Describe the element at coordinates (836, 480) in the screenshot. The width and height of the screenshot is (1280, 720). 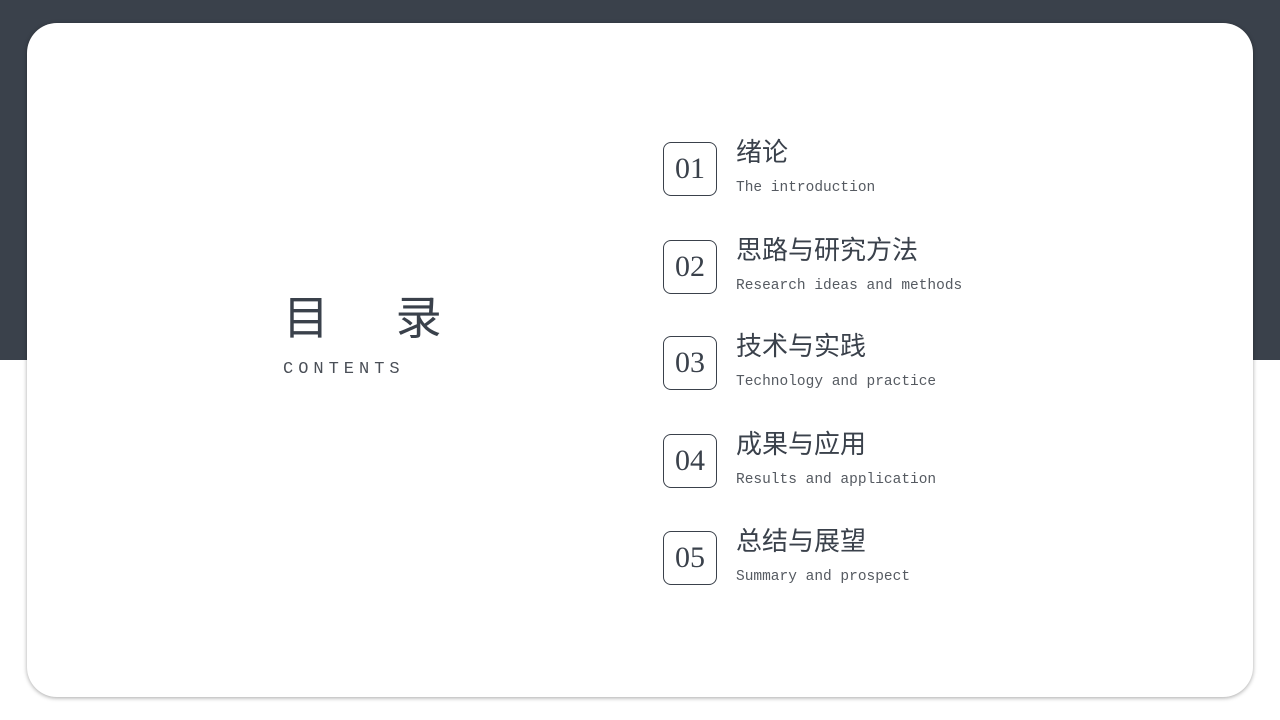
I see `item-subtitle: Results and application` at that location.